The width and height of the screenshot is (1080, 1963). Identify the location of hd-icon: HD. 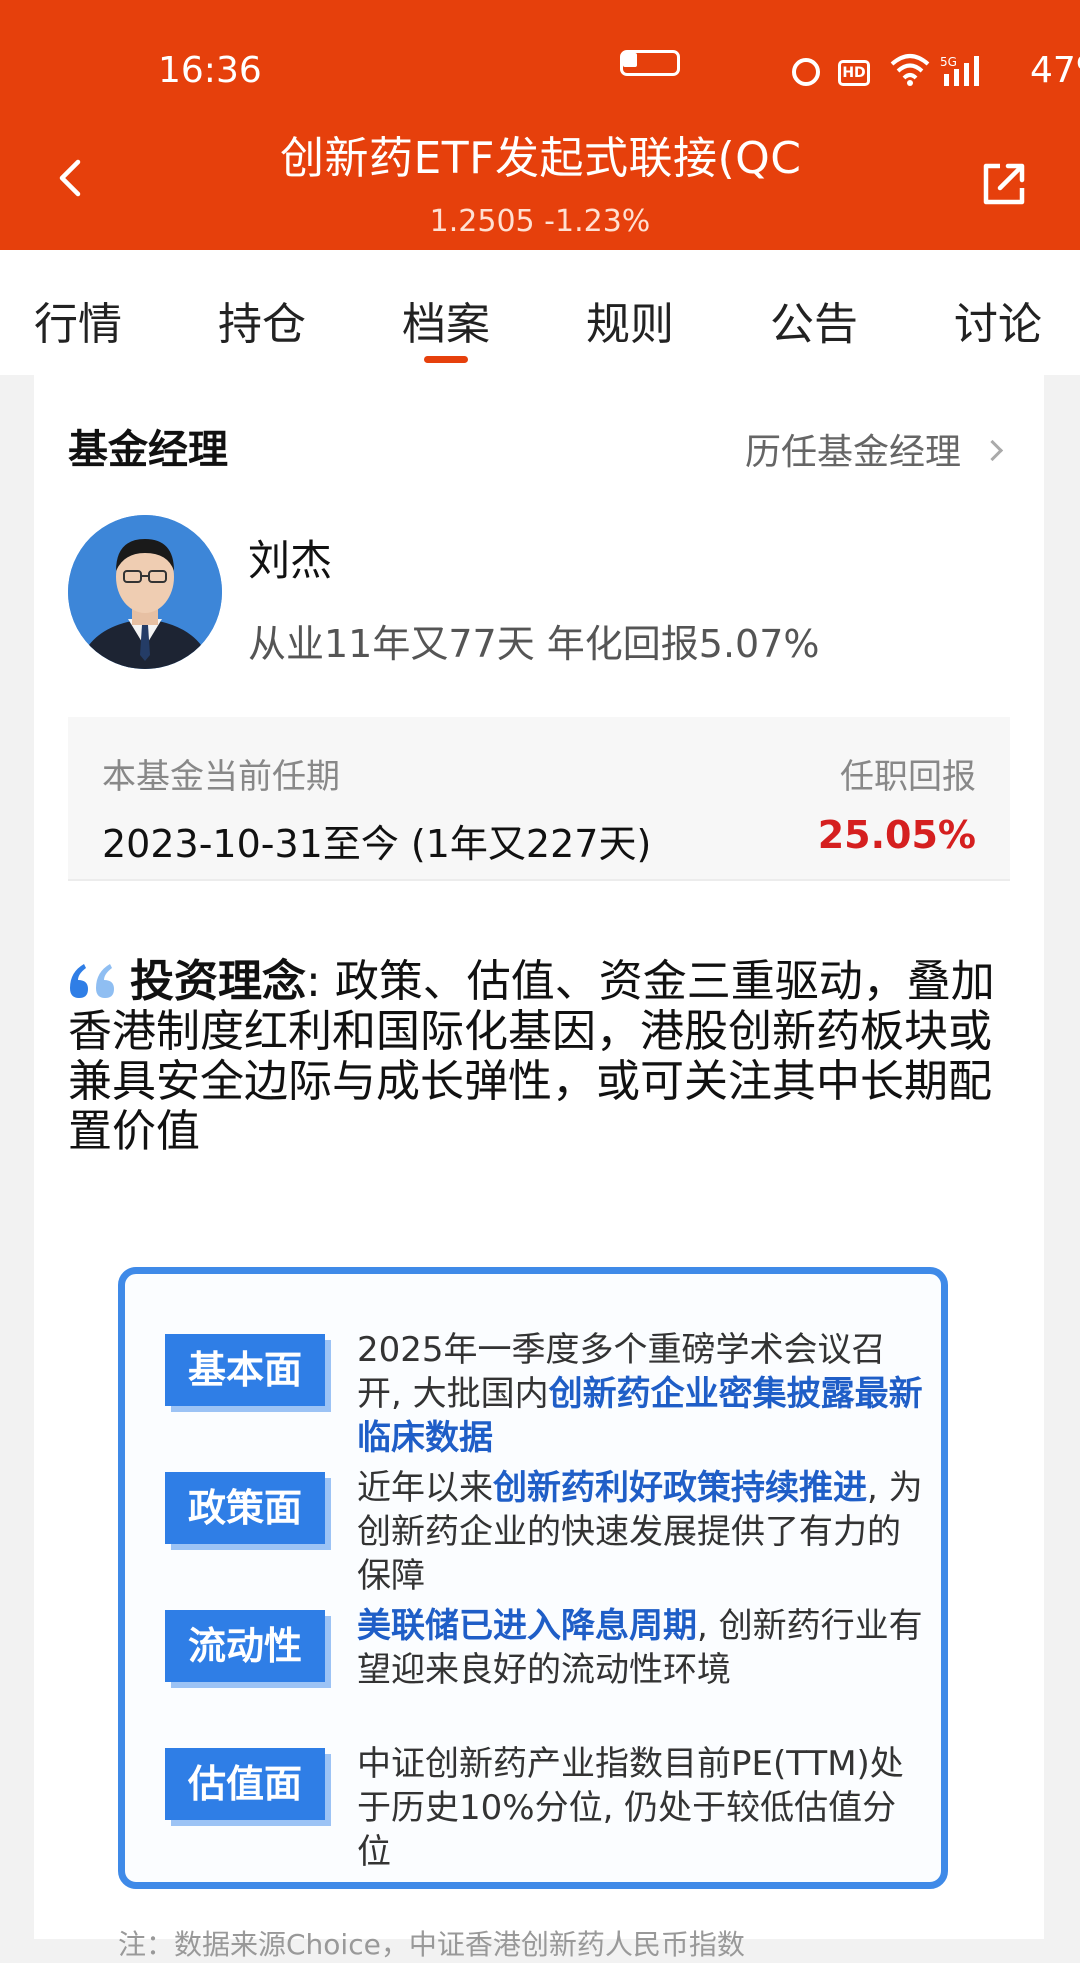
(854, 73).